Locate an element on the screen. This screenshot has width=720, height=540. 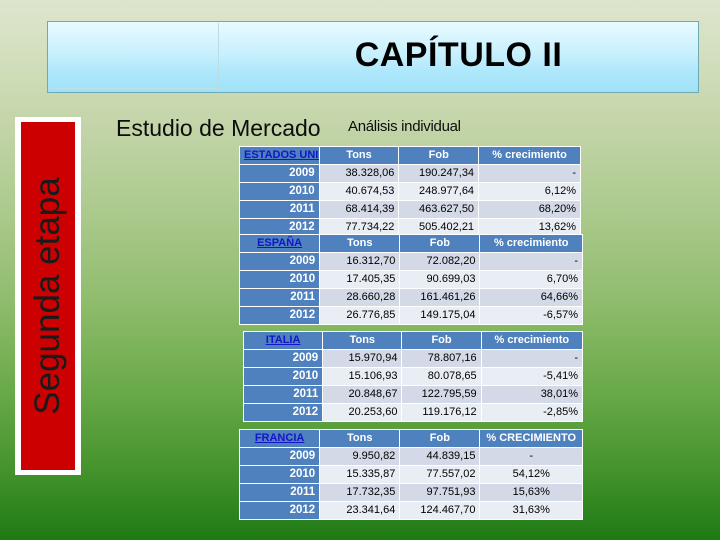
table-row: 2012 23.341,64 124.467,70 31,63% is located at coordinates (410, 510).